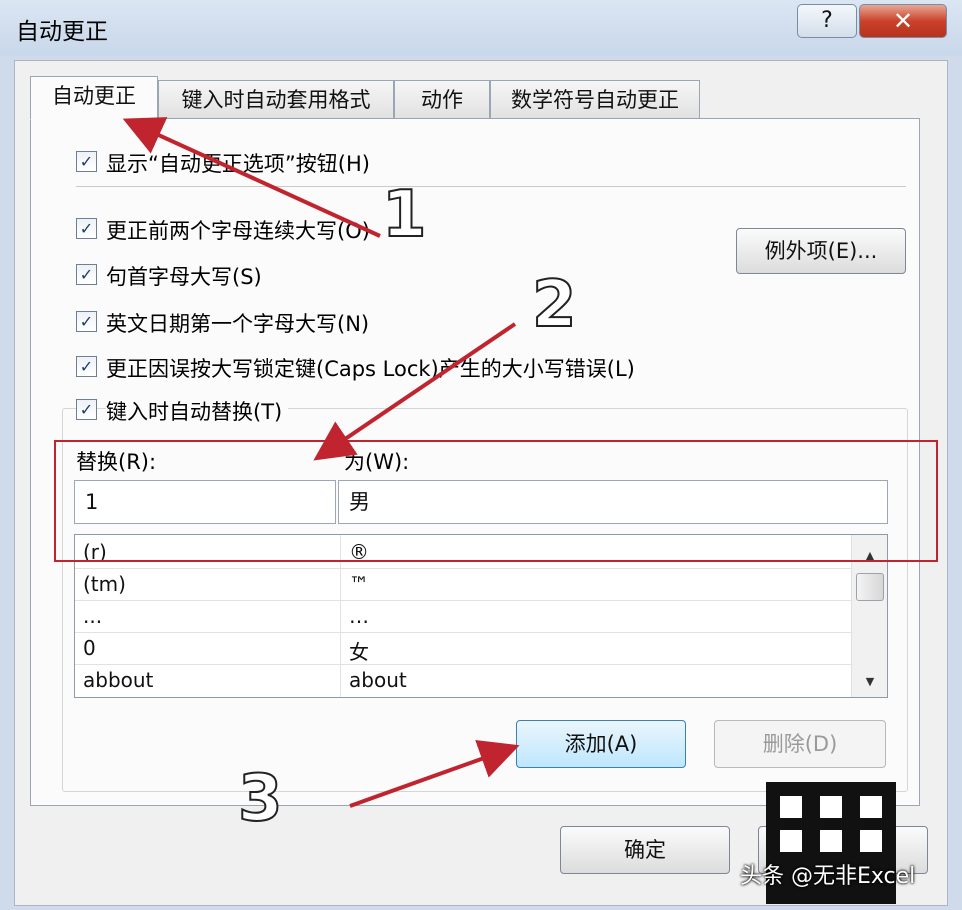  What do you see at coordinates (903, 21) in the screenshot?
I see `close-button: ✕` at bounding box center [903, 21].